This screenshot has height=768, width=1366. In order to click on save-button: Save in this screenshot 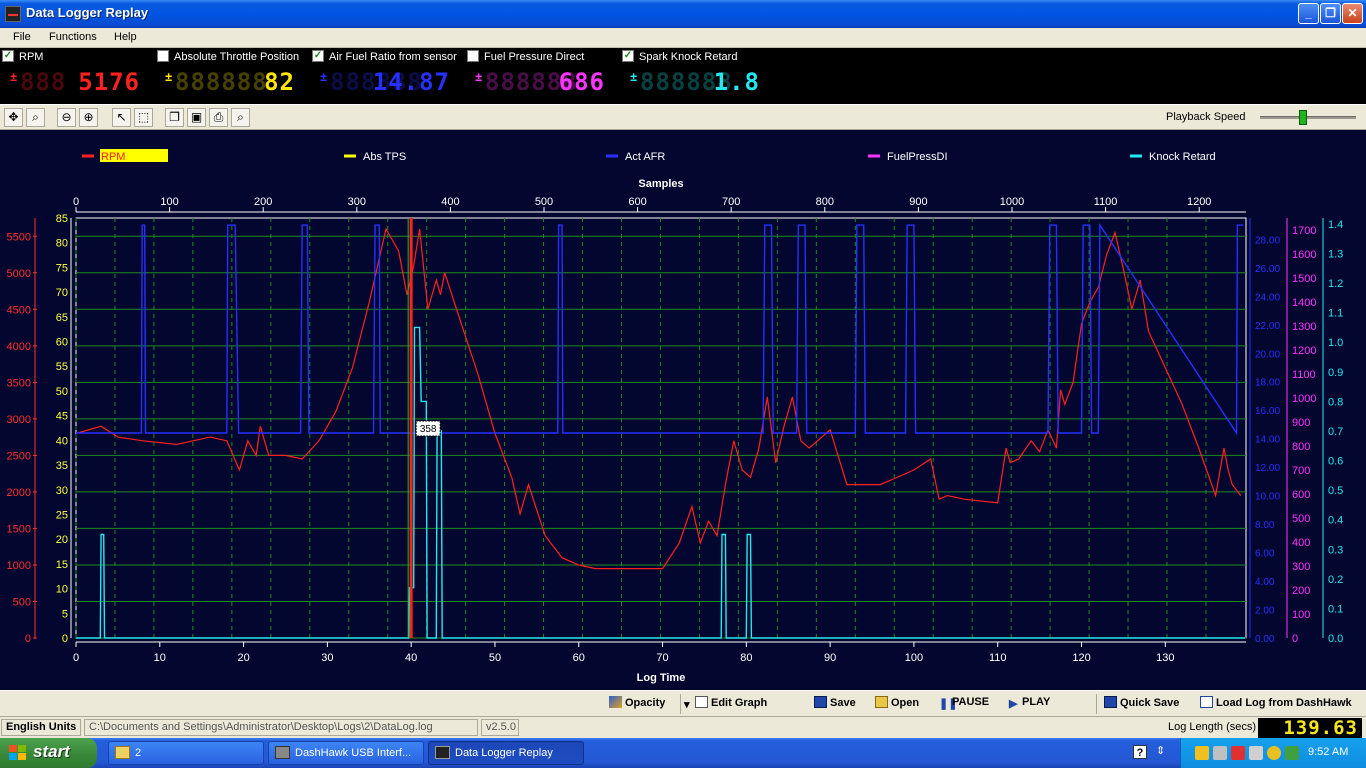, I will do `click(835, 702)`.